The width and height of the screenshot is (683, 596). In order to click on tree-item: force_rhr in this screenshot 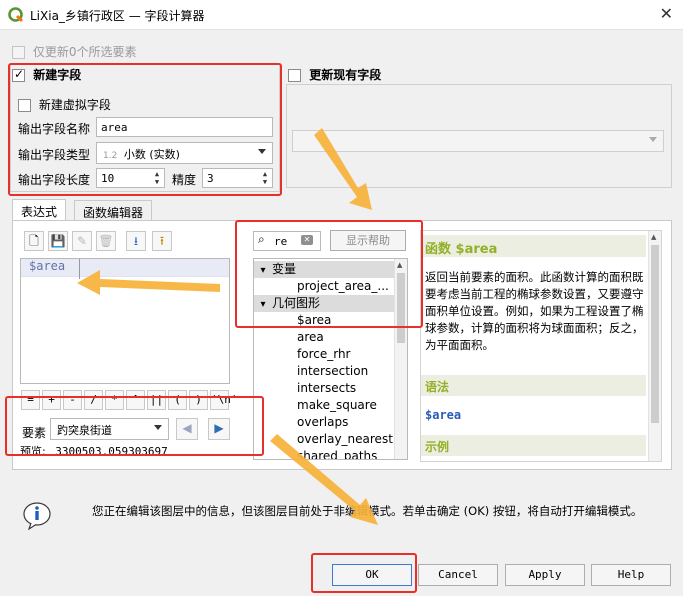, I will do `click(323, 354)`.